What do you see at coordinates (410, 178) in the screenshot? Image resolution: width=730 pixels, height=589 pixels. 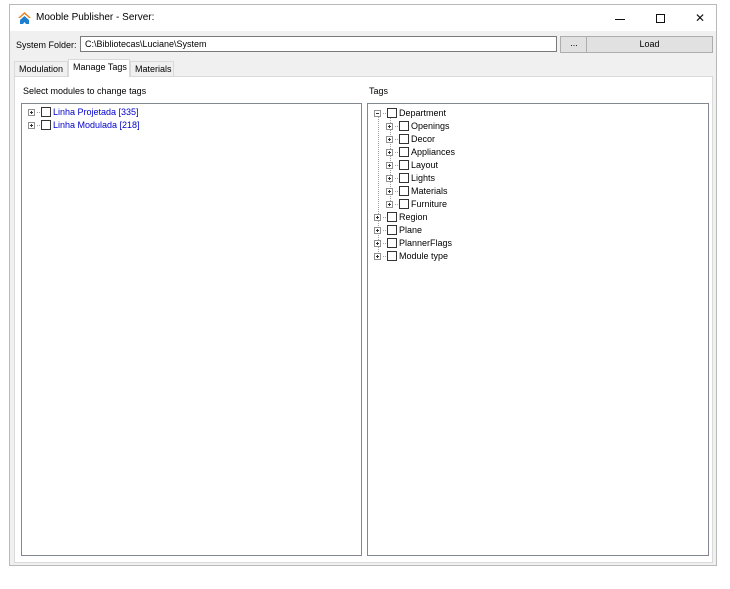 I see `tree-node-tag: Lights` at bounding box center [410, 178].